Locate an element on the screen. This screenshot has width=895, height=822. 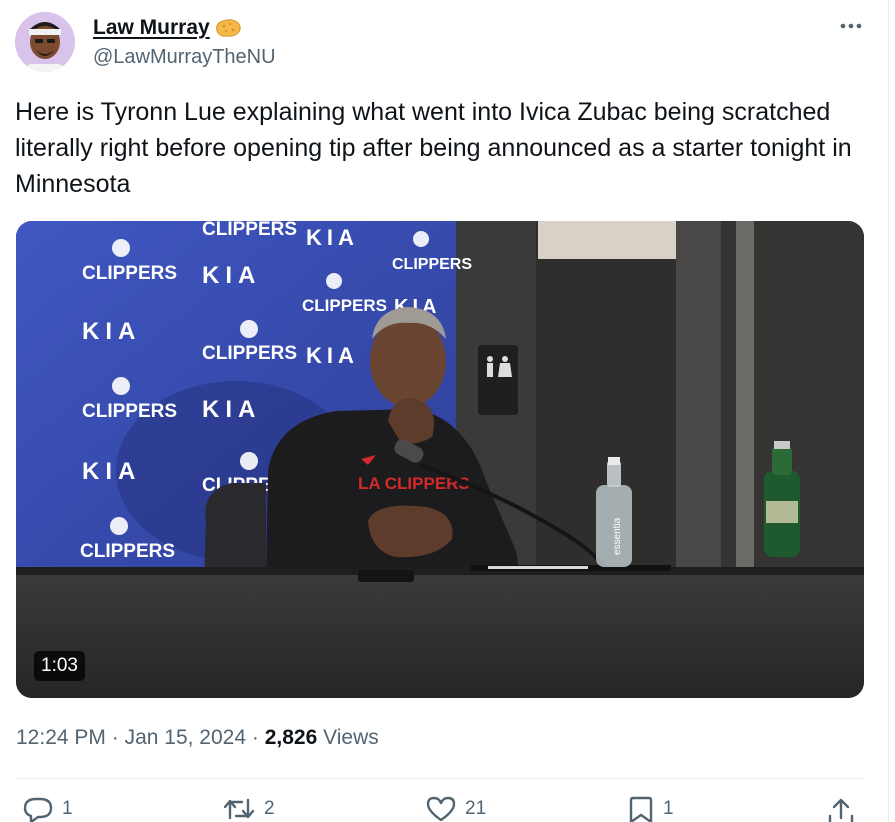
avatar-illustration is located at coordinates (45, 42).